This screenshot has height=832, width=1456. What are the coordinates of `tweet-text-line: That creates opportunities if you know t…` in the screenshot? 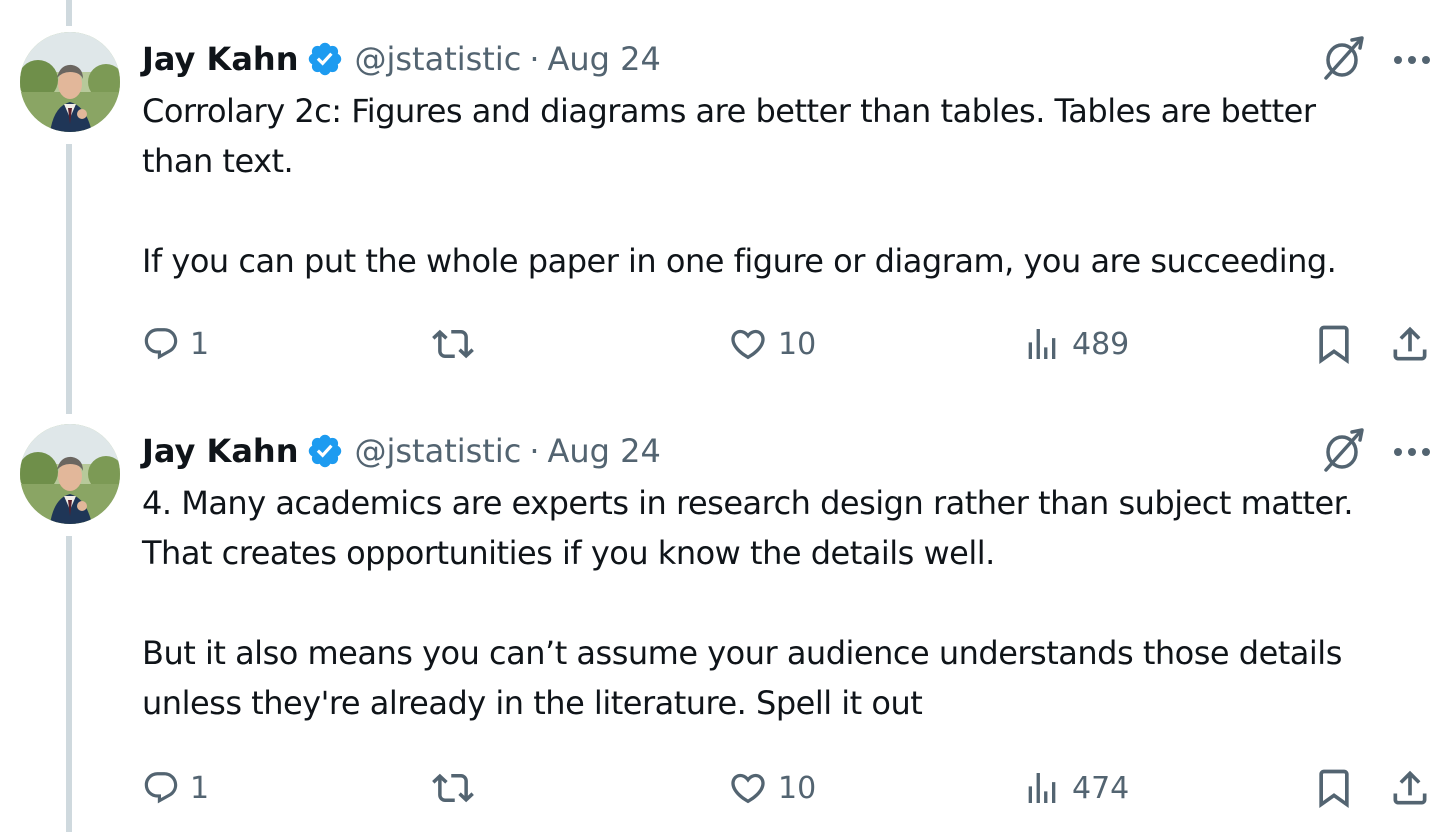 It's located at (568, 553).